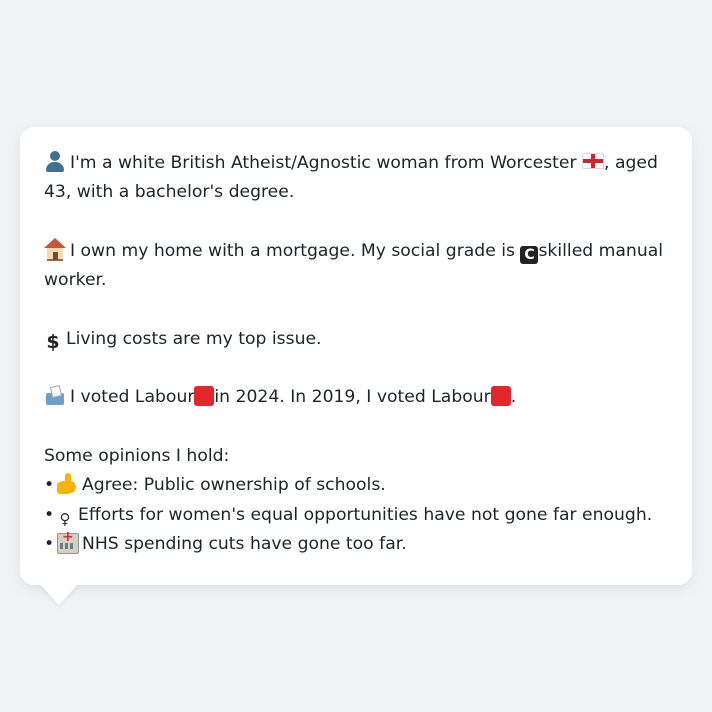 The height and width of the screenshot is (712, 712). Describe the element at coordinates (244, 543) in the screenshot. I see `opinion-text: NHS spending cuts have gone too far.` at that location.